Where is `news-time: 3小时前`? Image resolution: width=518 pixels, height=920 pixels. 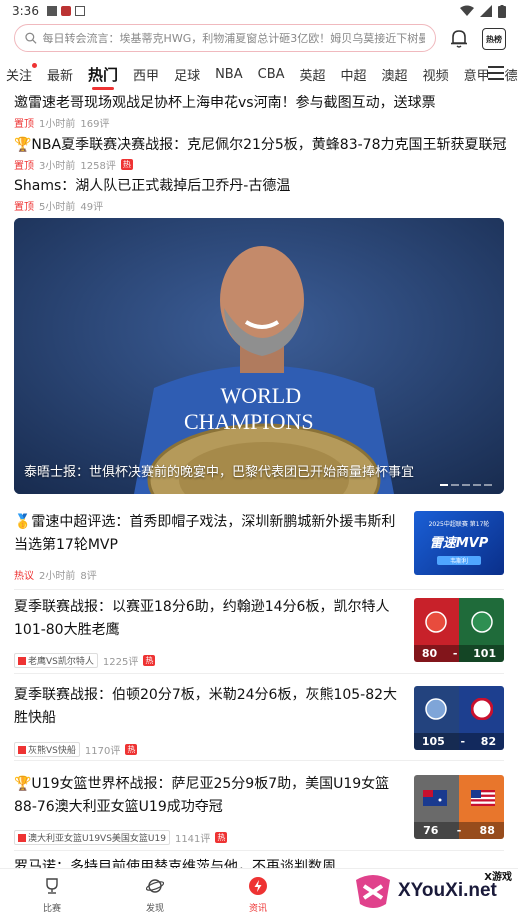
news-time: 3小时前 is located at coordinates (57, 166).